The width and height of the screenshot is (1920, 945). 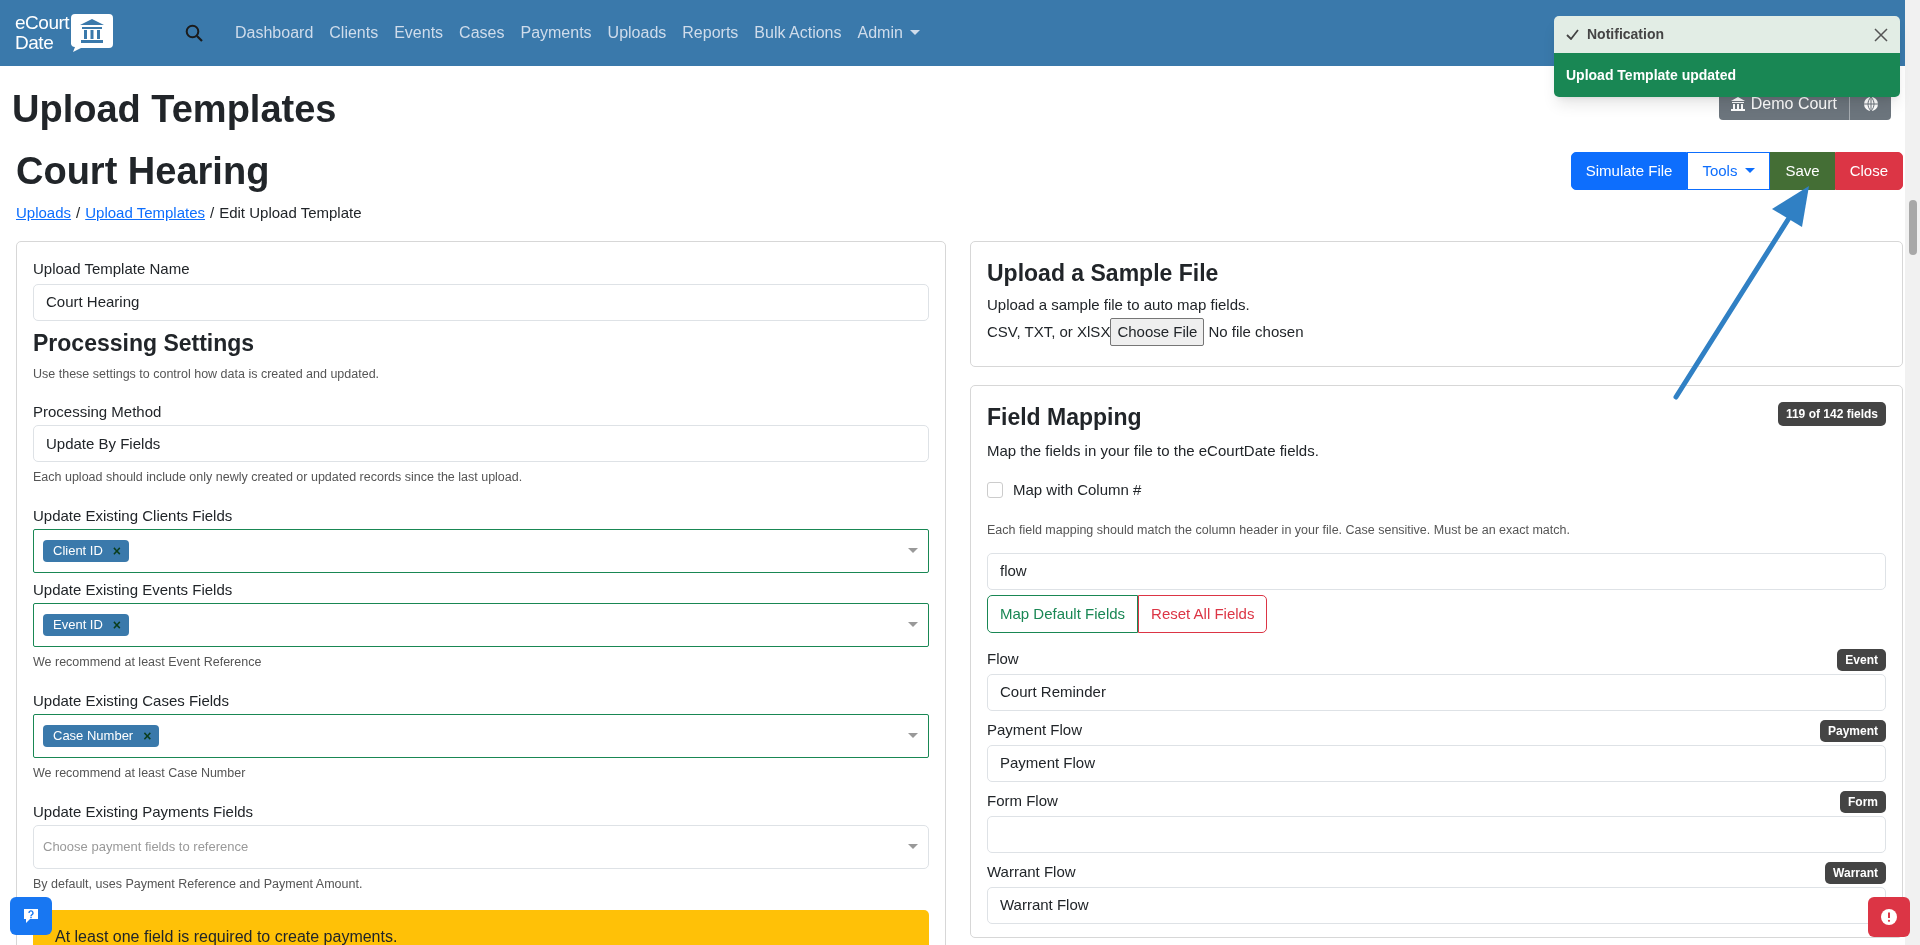 I want to click on checkbox-label: Map with Column #, so click(x=1077, y=489).